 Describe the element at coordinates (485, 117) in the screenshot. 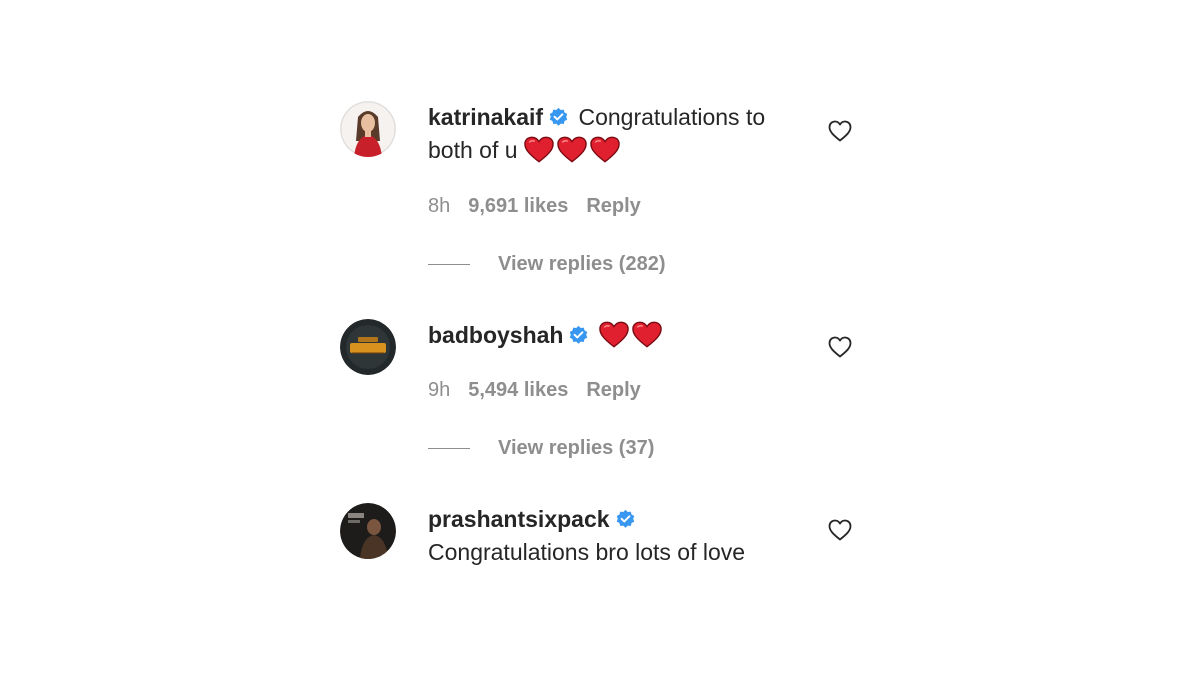

I see `username: katrinakaif` at that location.